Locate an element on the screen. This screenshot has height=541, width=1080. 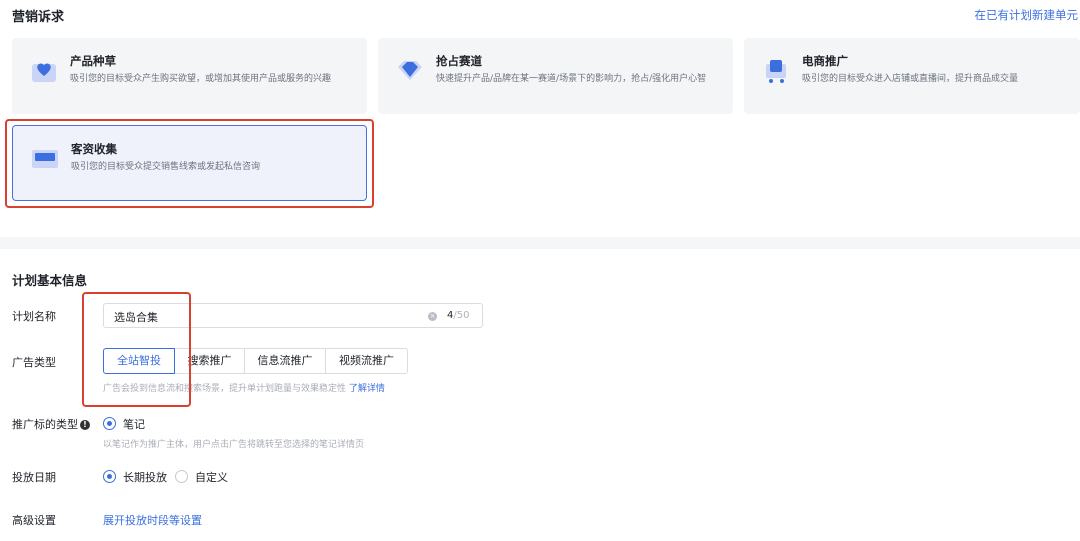
card-ecommerce: 电商推广 吸引您的目标受众进入店铺或直播间，提升商品成交量 is located at coordinates (912, 76).